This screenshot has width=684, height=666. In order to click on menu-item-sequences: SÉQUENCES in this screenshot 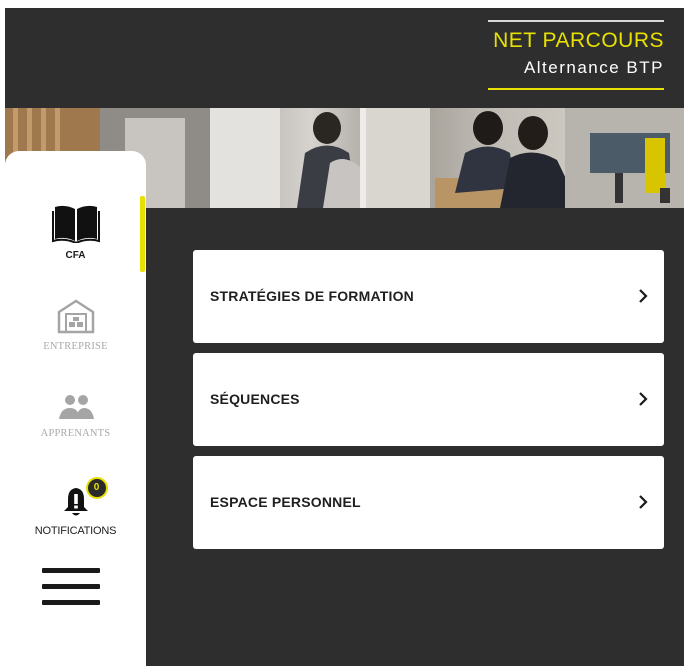, I will do `click(428, 399)`.